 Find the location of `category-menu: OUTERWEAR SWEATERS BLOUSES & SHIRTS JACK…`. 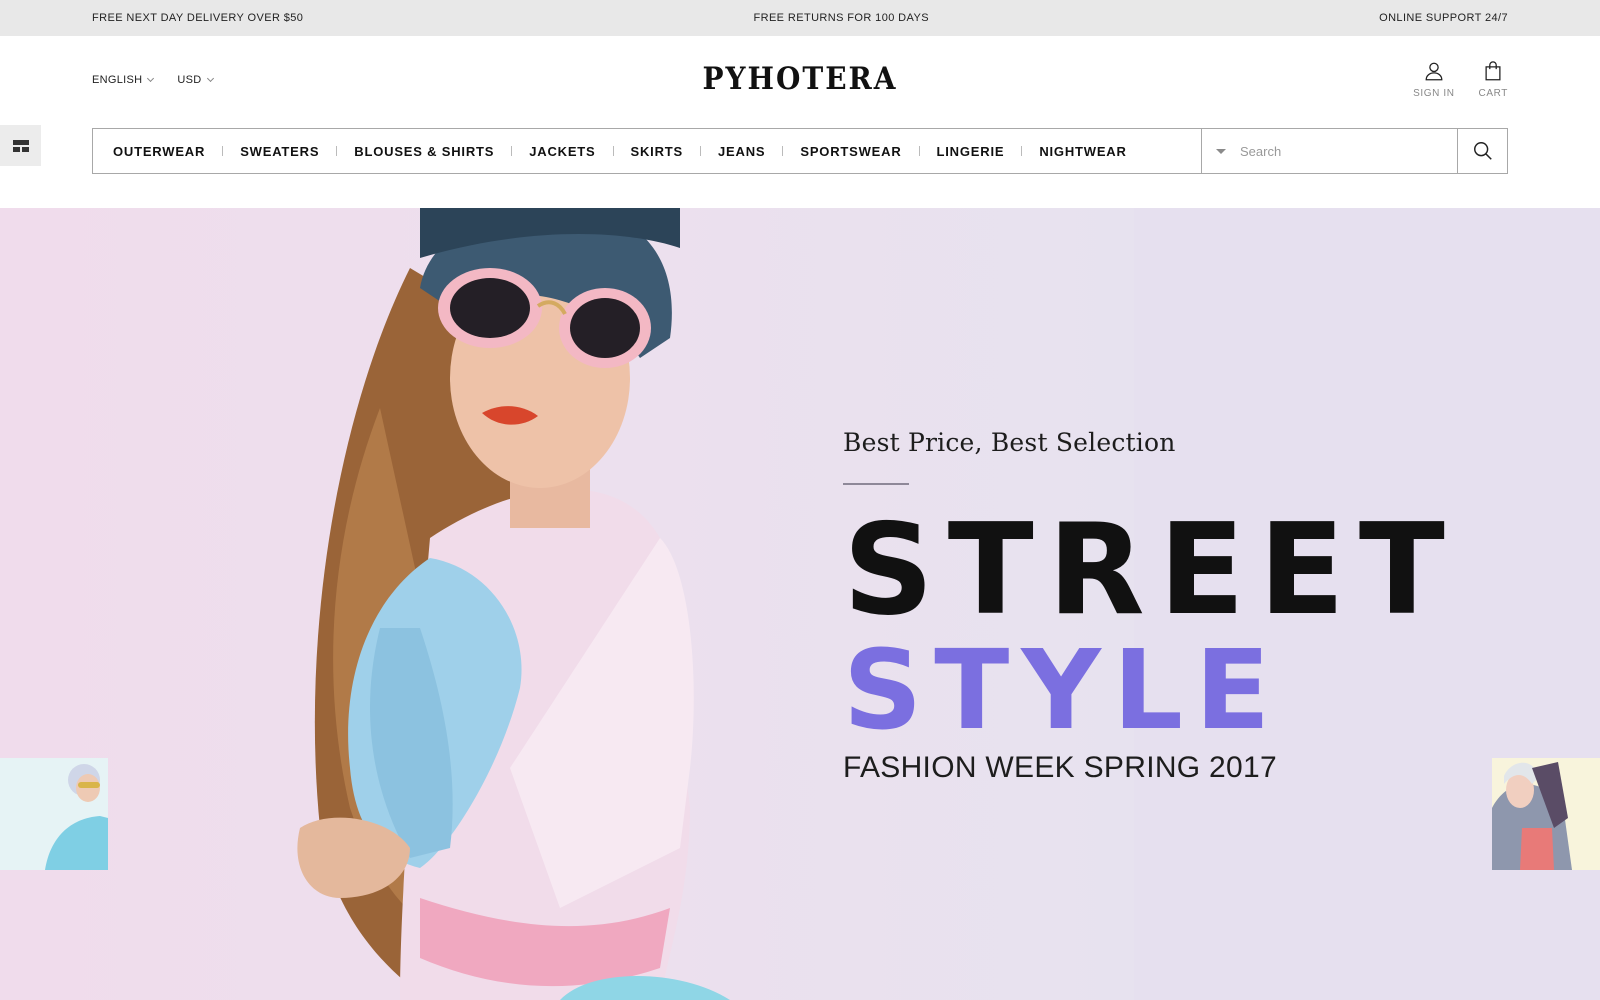

category-menu: OUTERWEAR SWEATERS BLOUSES & SHIRTS JACK… is located at coordinates (647, 151).